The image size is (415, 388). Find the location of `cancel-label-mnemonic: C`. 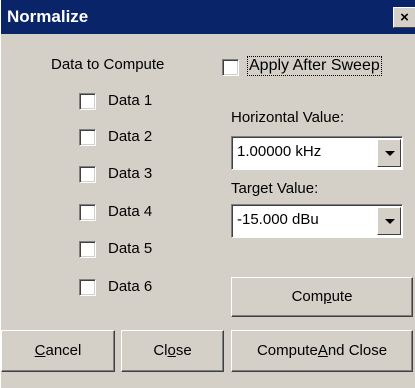

cancel-label-mnemonic: C is located at coordinates (40, 350).